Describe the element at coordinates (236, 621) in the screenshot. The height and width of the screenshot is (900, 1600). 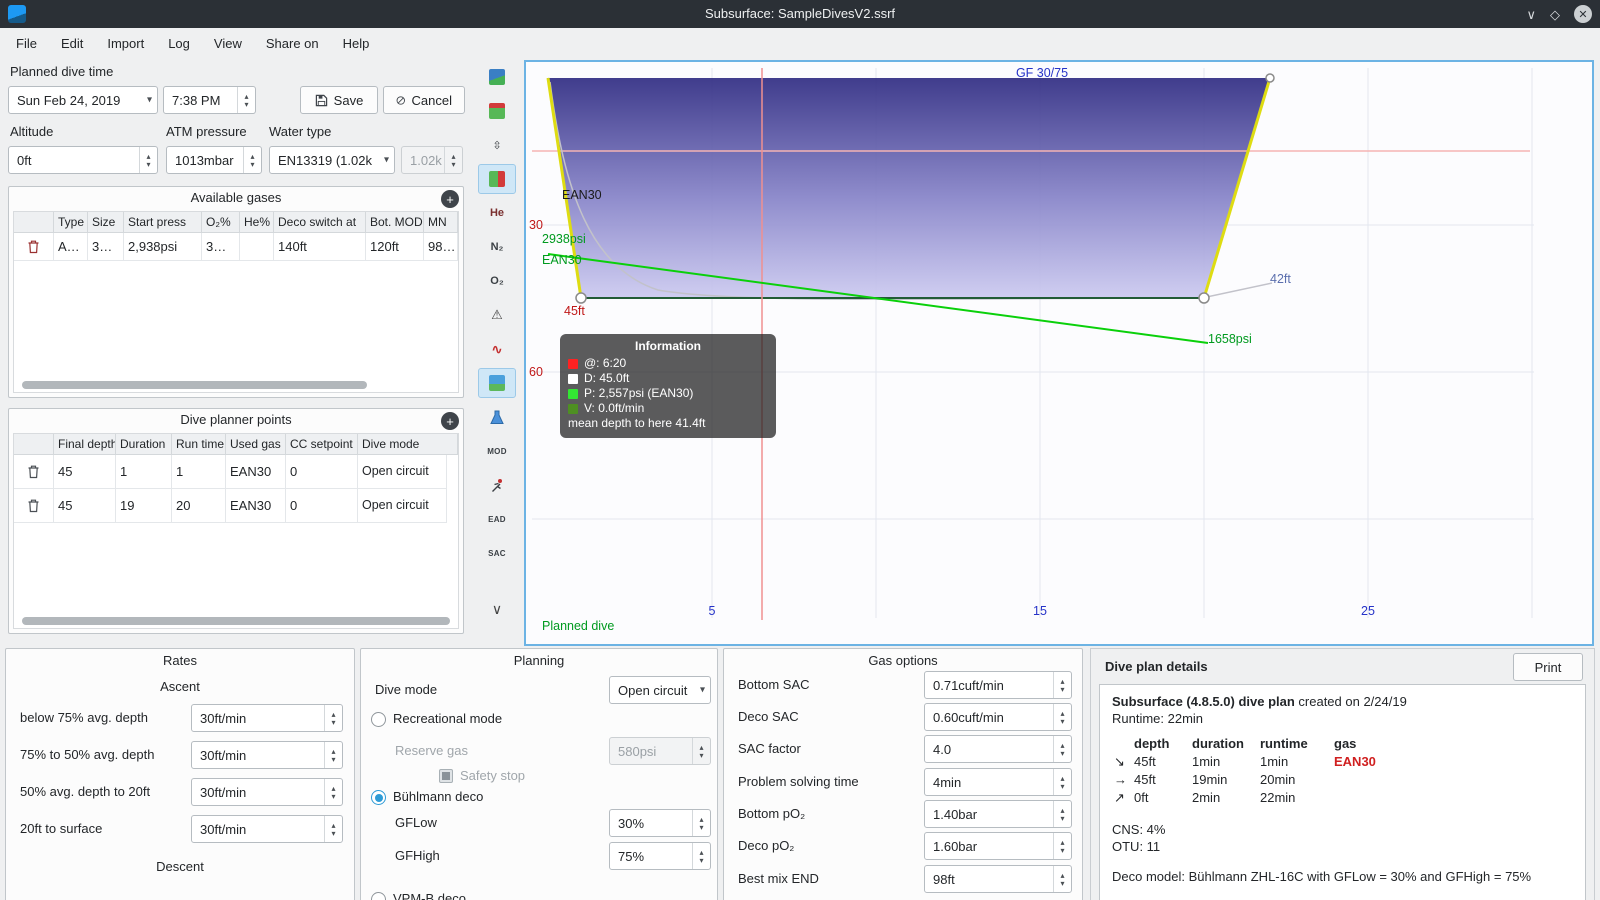
I see `points-hscrollbar` at that location.